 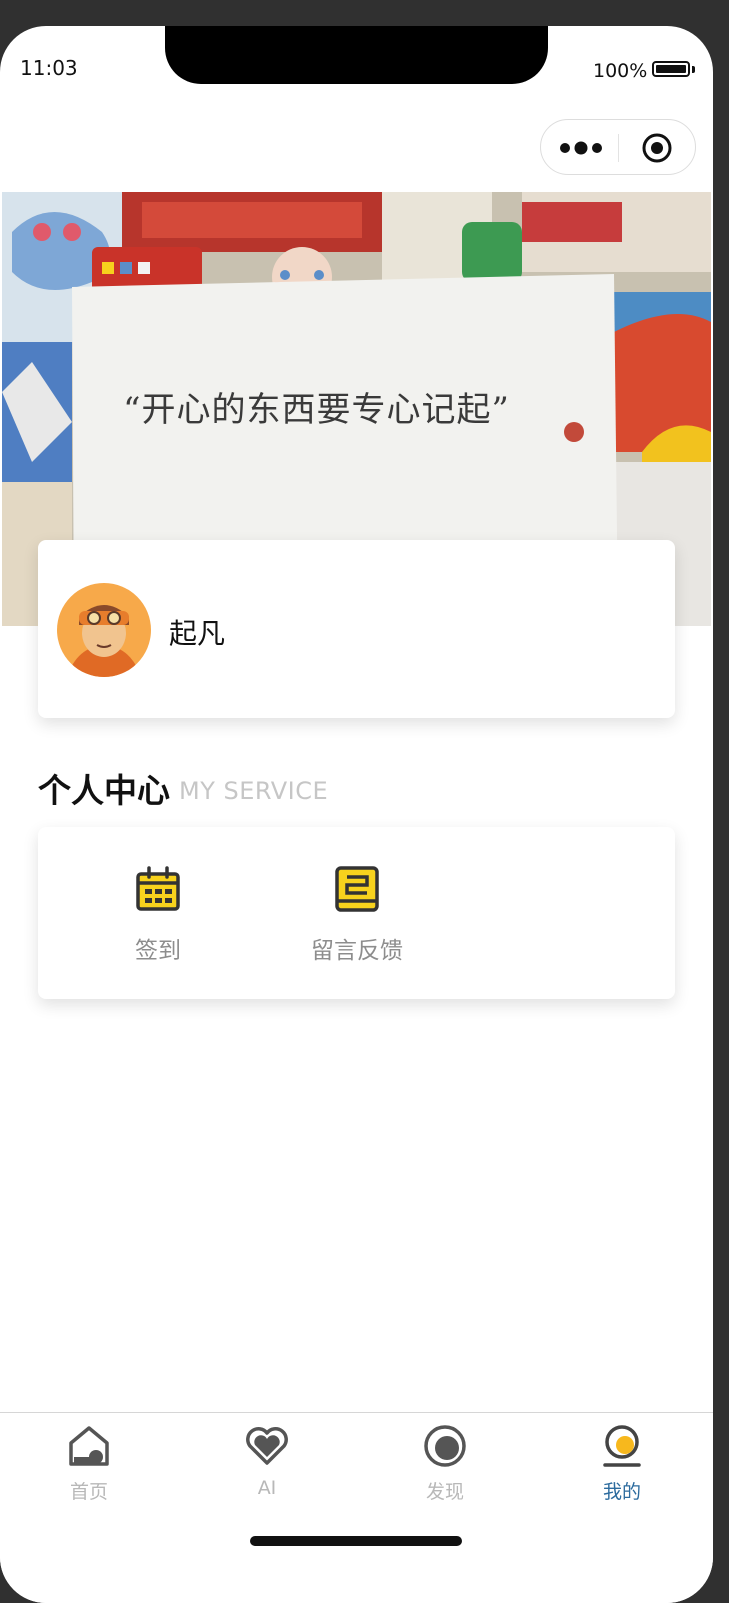 What do you see at coordinates (89, 1446) in the screenshot?
I see `home-icon` at bounding box center [89, 1446].